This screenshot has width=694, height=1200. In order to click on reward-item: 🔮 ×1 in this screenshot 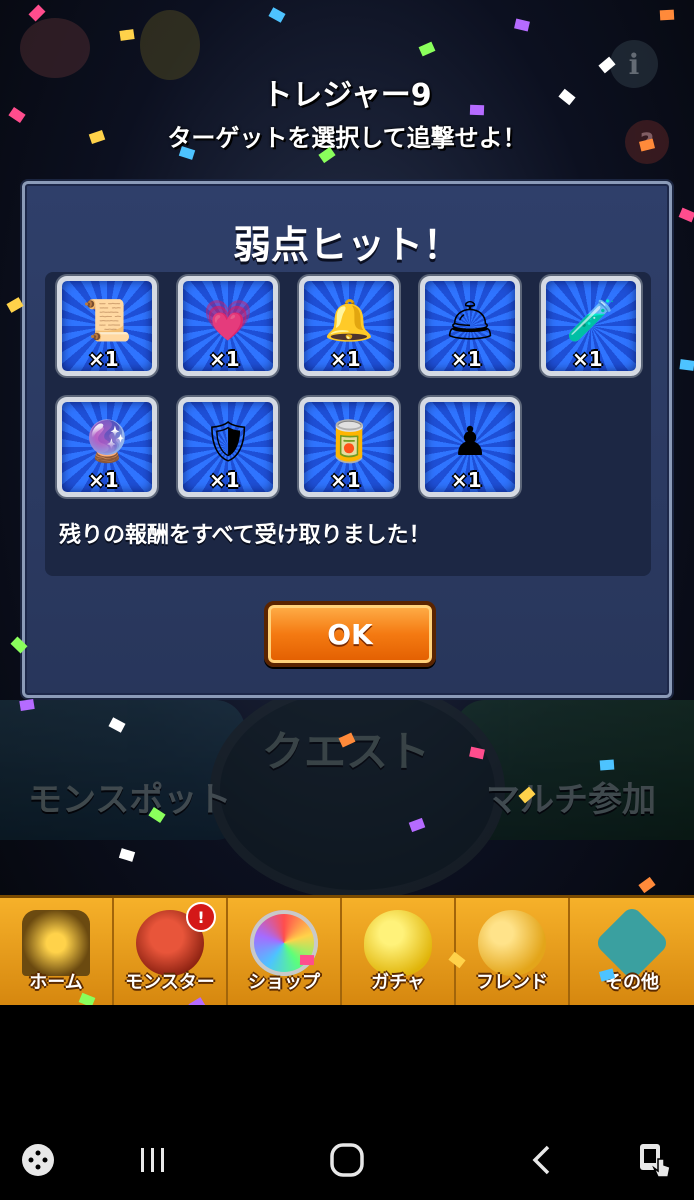, I will do `click(107, 447)`.